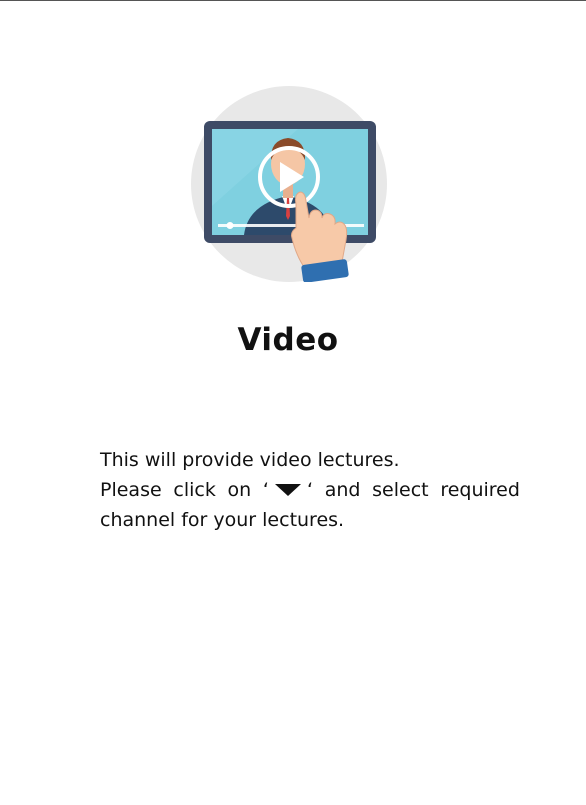 The image size is (586, 805). Describe the element at coordinates (480, 490) in the screenshot. I see `word: required` at that location.